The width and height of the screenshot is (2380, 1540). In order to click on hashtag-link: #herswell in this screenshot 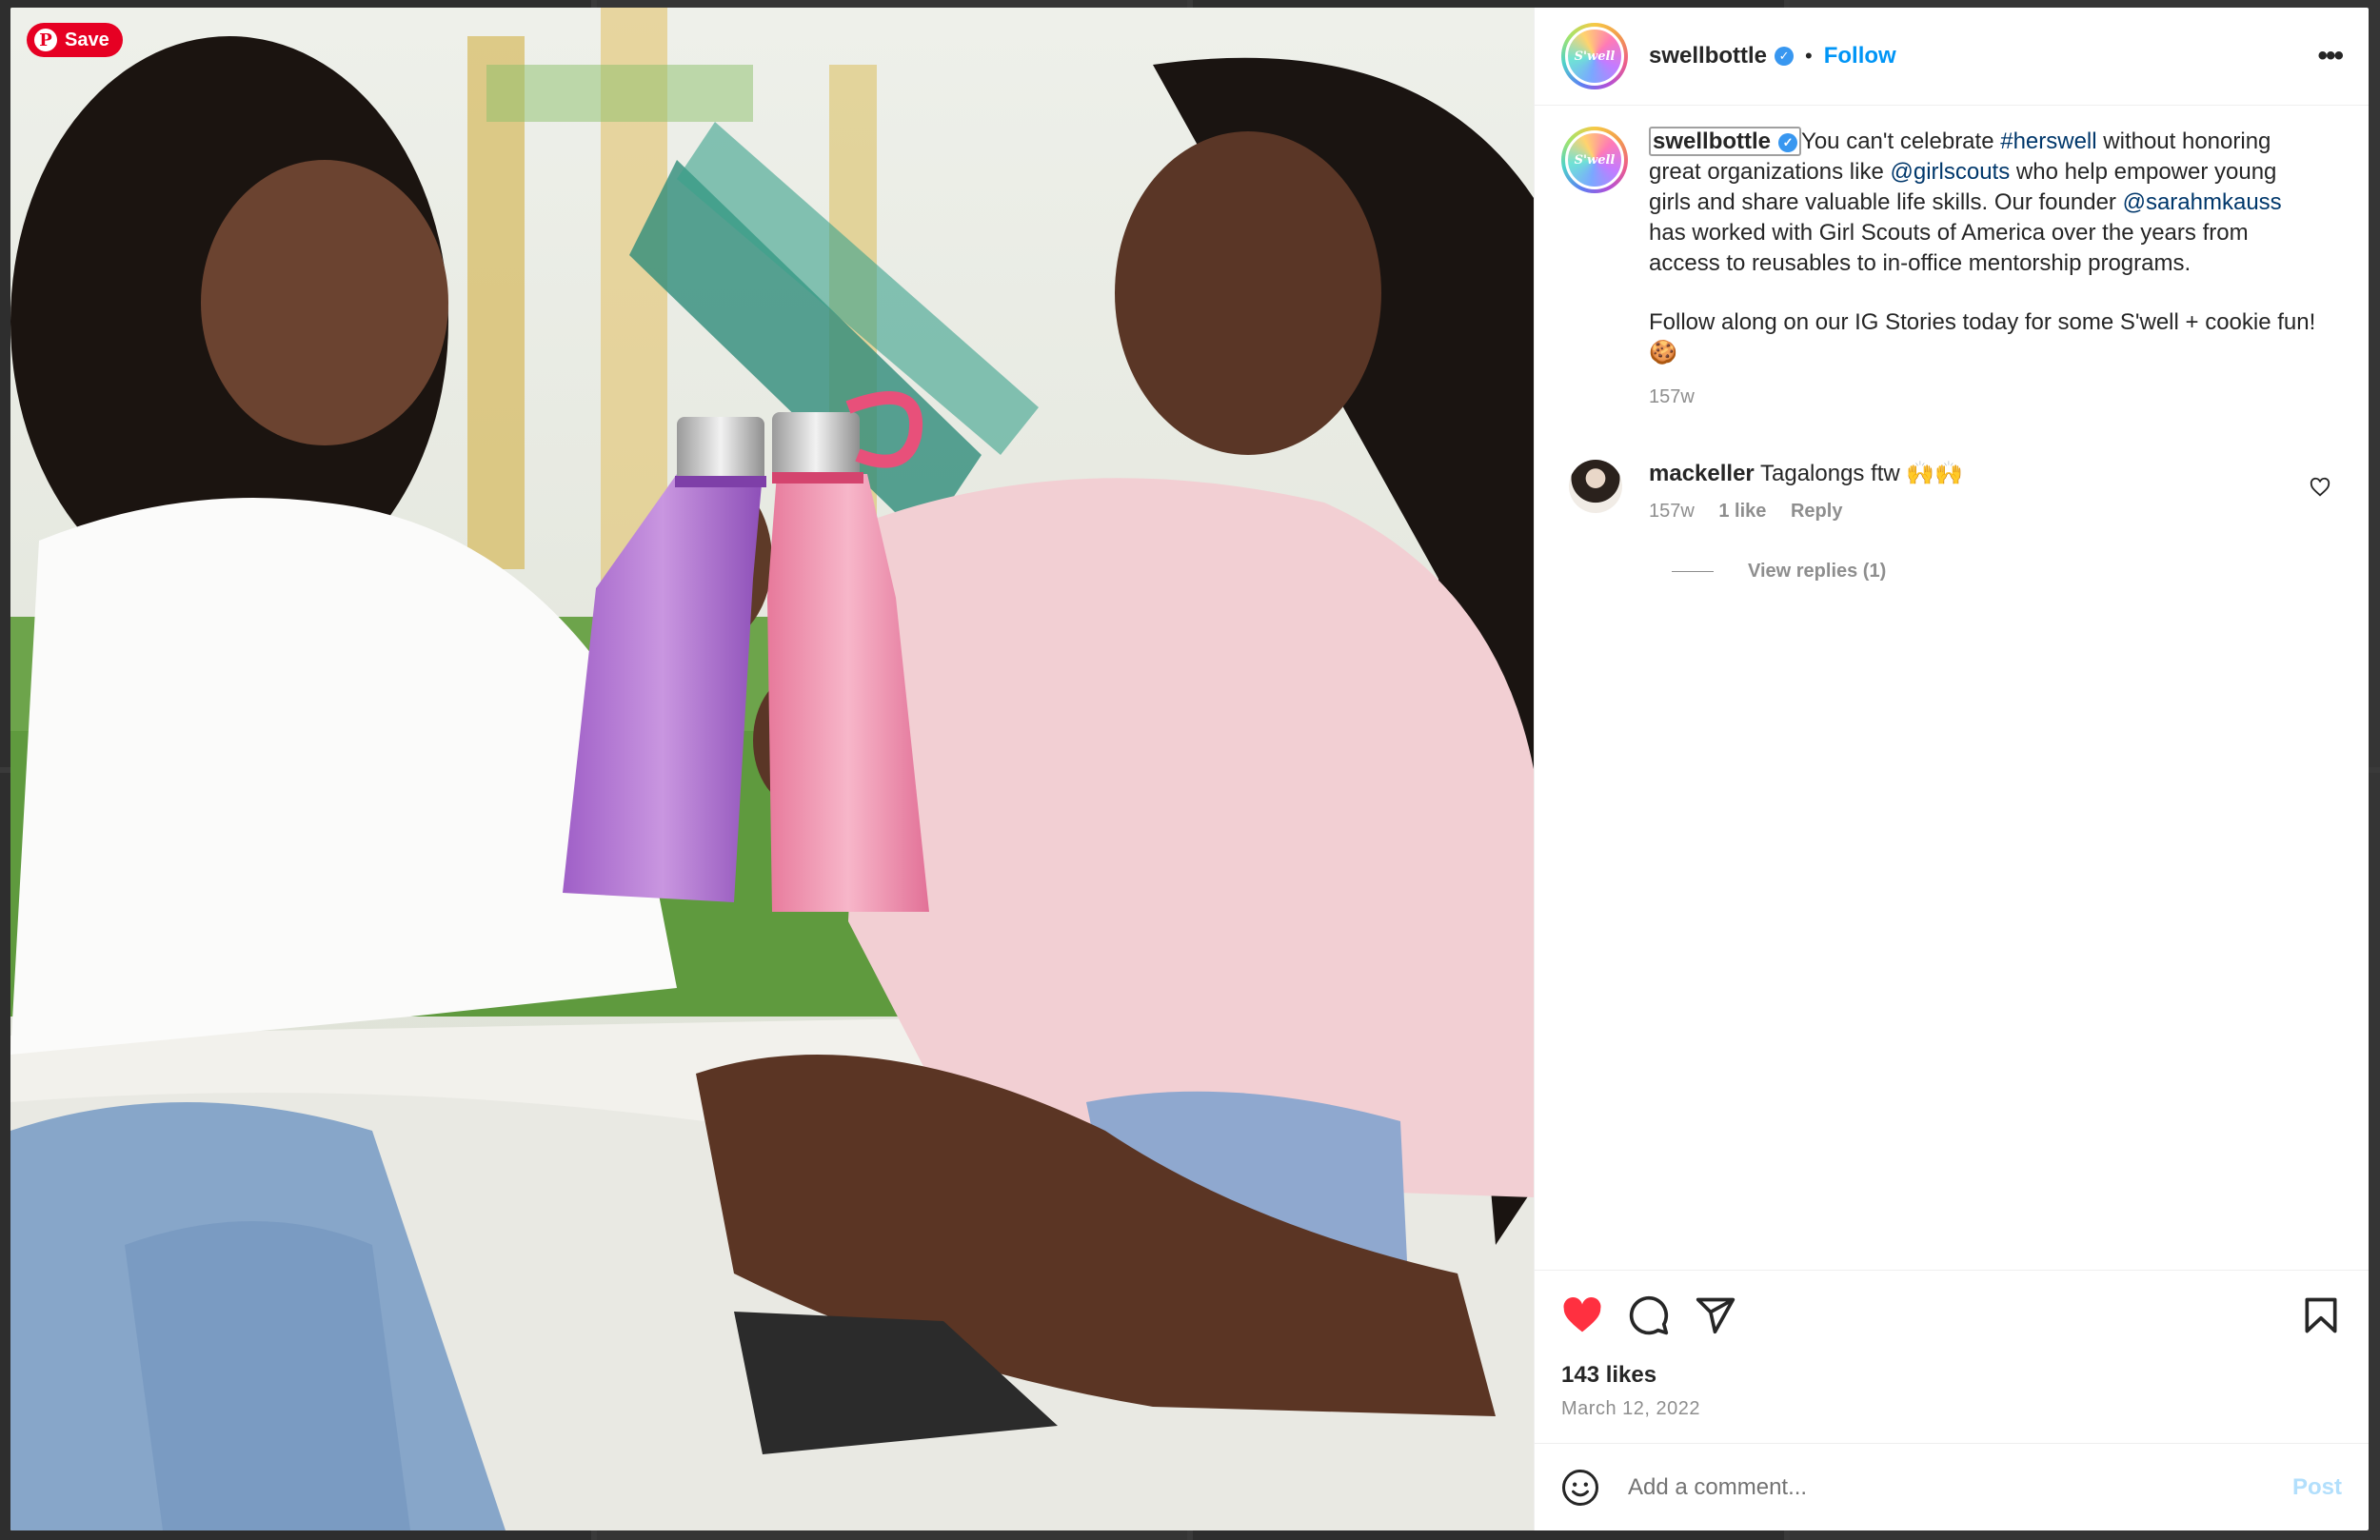, I will do `click(2048, 141)`.